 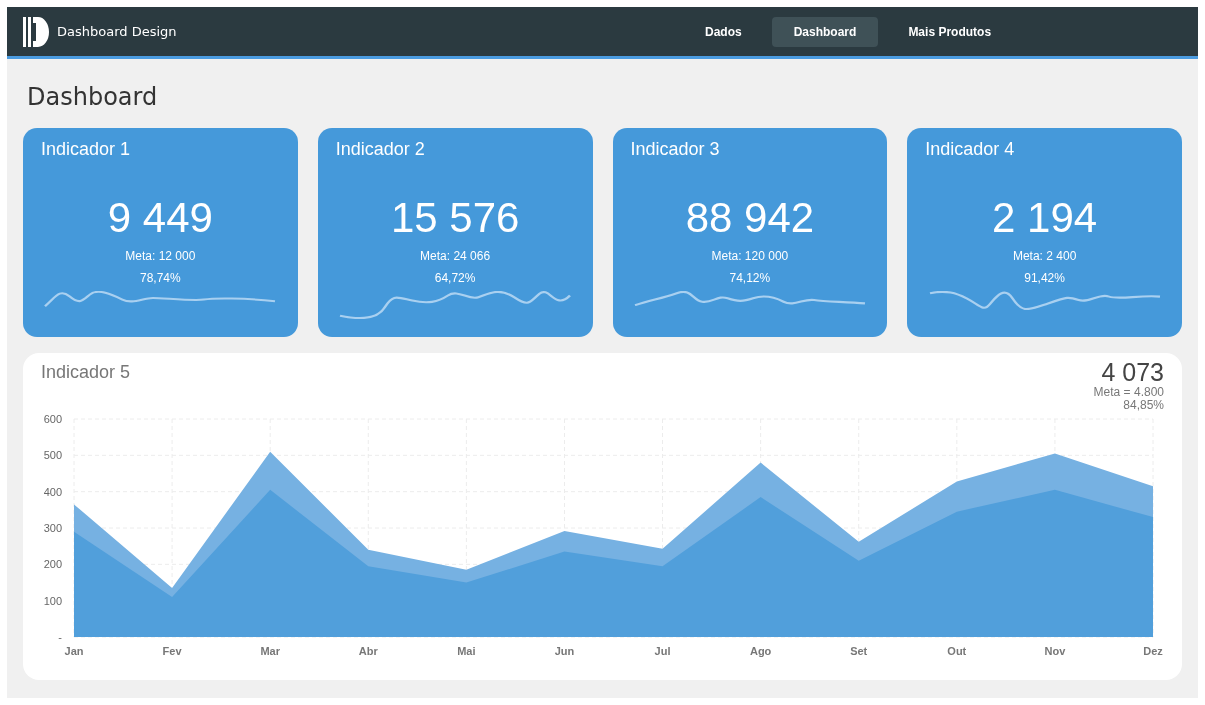 What do you see at coordinates (160, 278) in the screenshot?
I see `percent-text: 78,74%` at bounding box center [160, 278].